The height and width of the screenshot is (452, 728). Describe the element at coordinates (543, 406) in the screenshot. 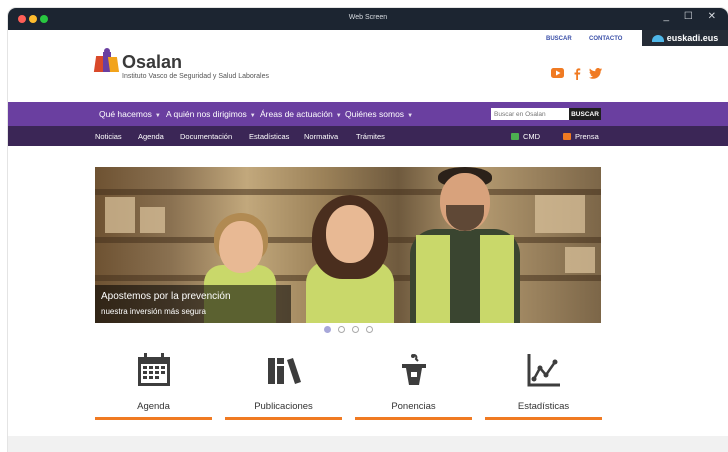

I see `tile-label: Estadísticas` at that location.